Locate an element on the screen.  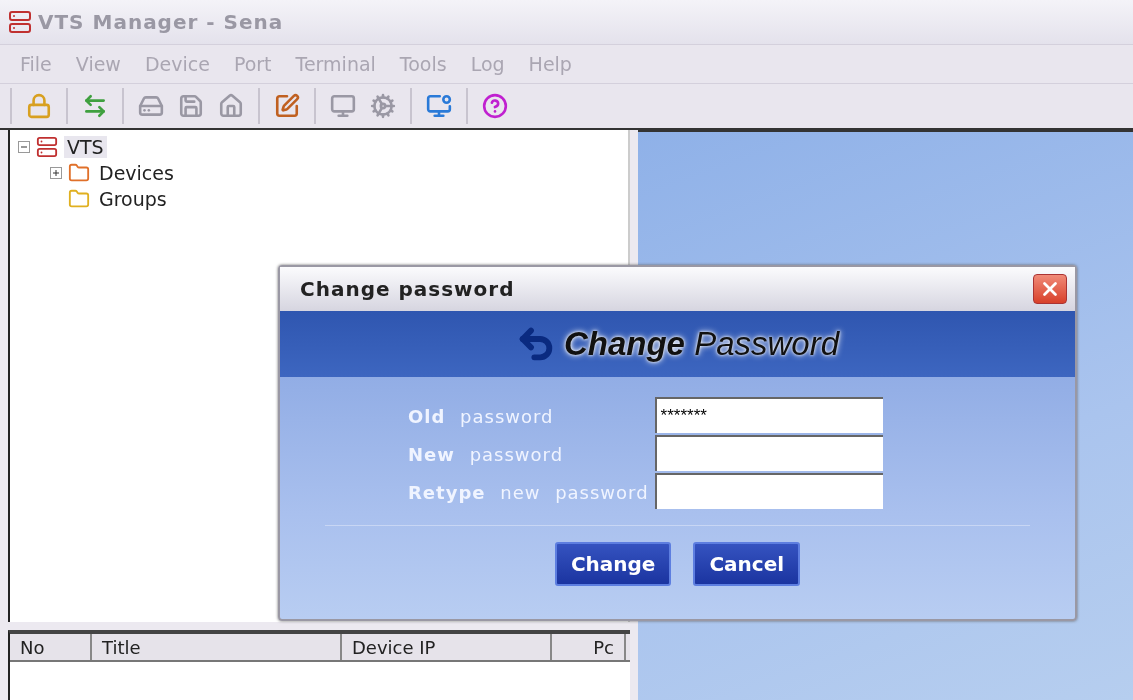
window-title: VTS Manager - Sena is located at coordinates (161, 22).